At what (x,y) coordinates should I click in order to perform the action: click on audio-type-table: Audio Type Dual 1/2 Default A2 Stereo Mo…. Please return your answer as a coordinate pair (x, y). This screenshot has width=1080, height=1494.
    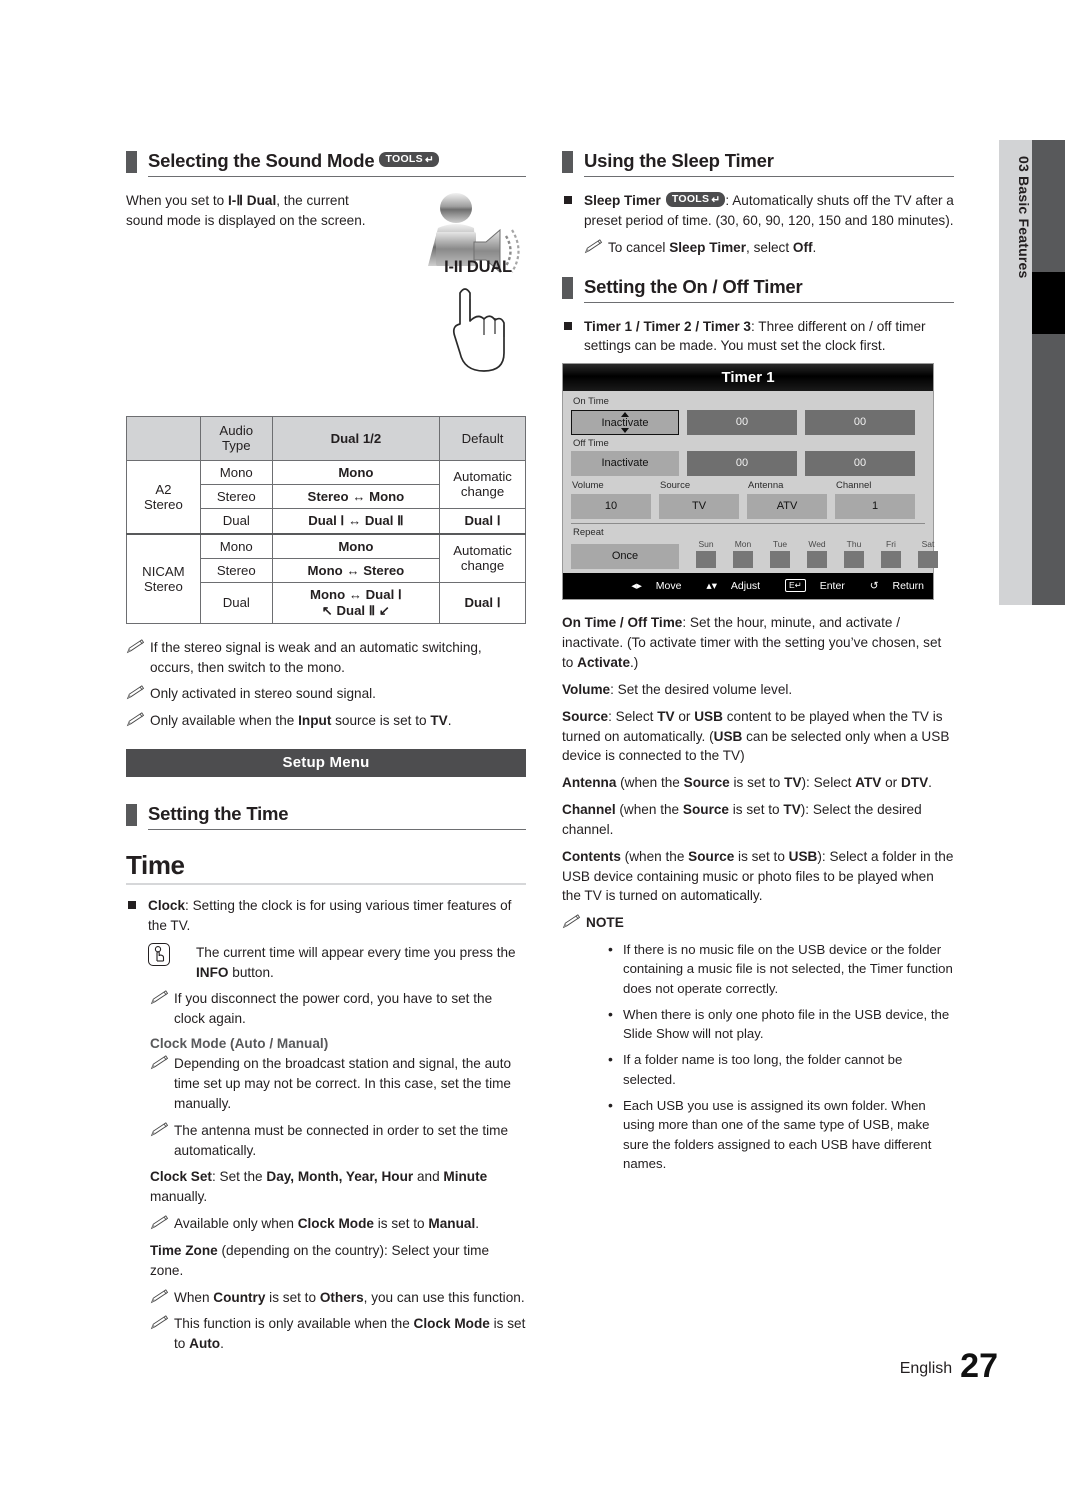
    Looking at the image, I should click on (326, 519).